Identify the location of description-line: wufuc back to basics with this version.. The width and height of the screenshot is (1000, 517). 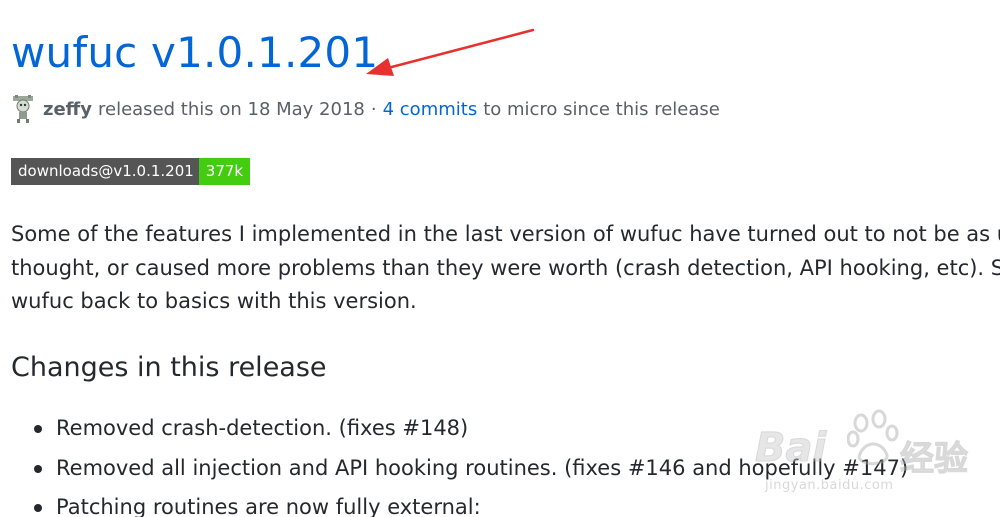
(214, 301).